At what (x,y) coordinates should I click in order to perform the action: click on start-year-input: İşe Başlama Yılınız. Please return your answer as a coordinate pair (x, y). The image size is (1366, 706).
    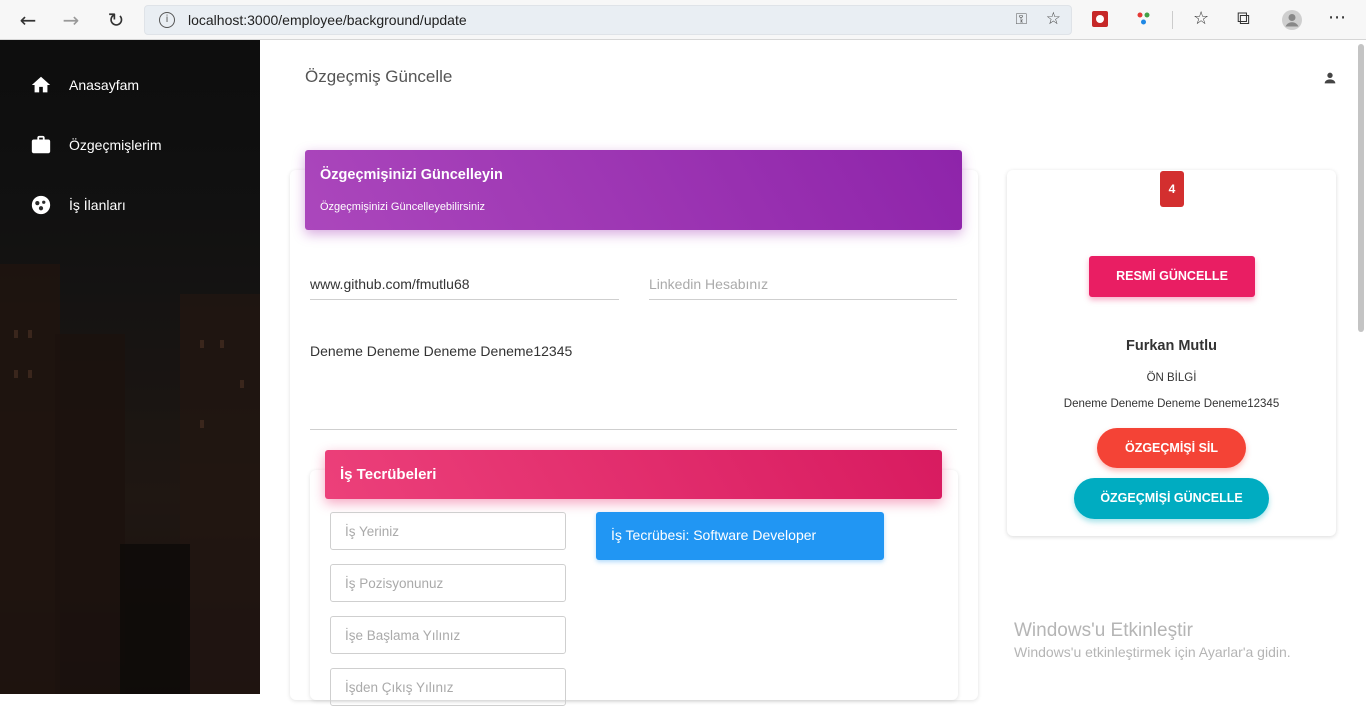
    Looking at the image, I should click on (448, 635).